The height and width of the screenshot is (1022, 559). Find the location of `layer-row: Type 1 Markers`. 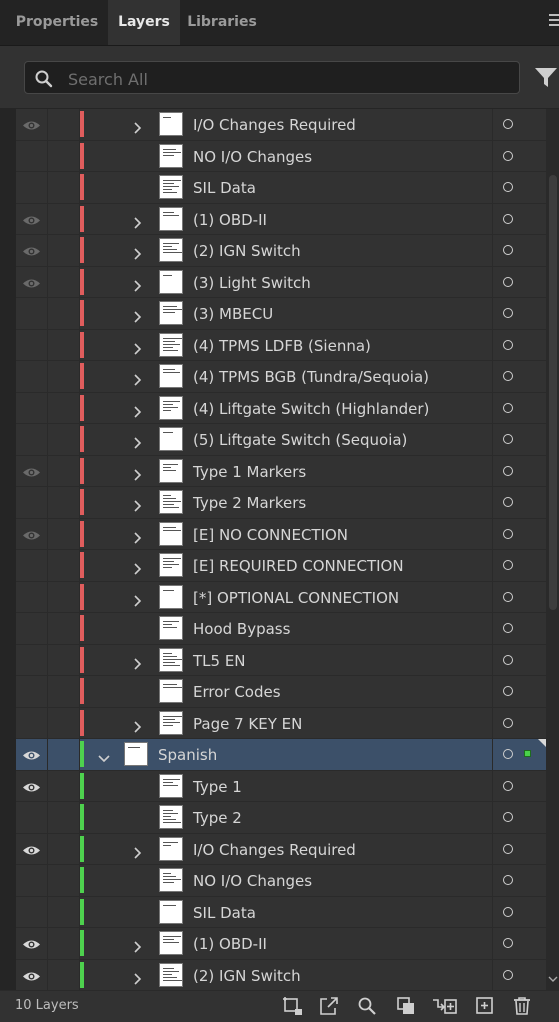

layer-row: Type 1 Markers is located at coordinates (281, 471).